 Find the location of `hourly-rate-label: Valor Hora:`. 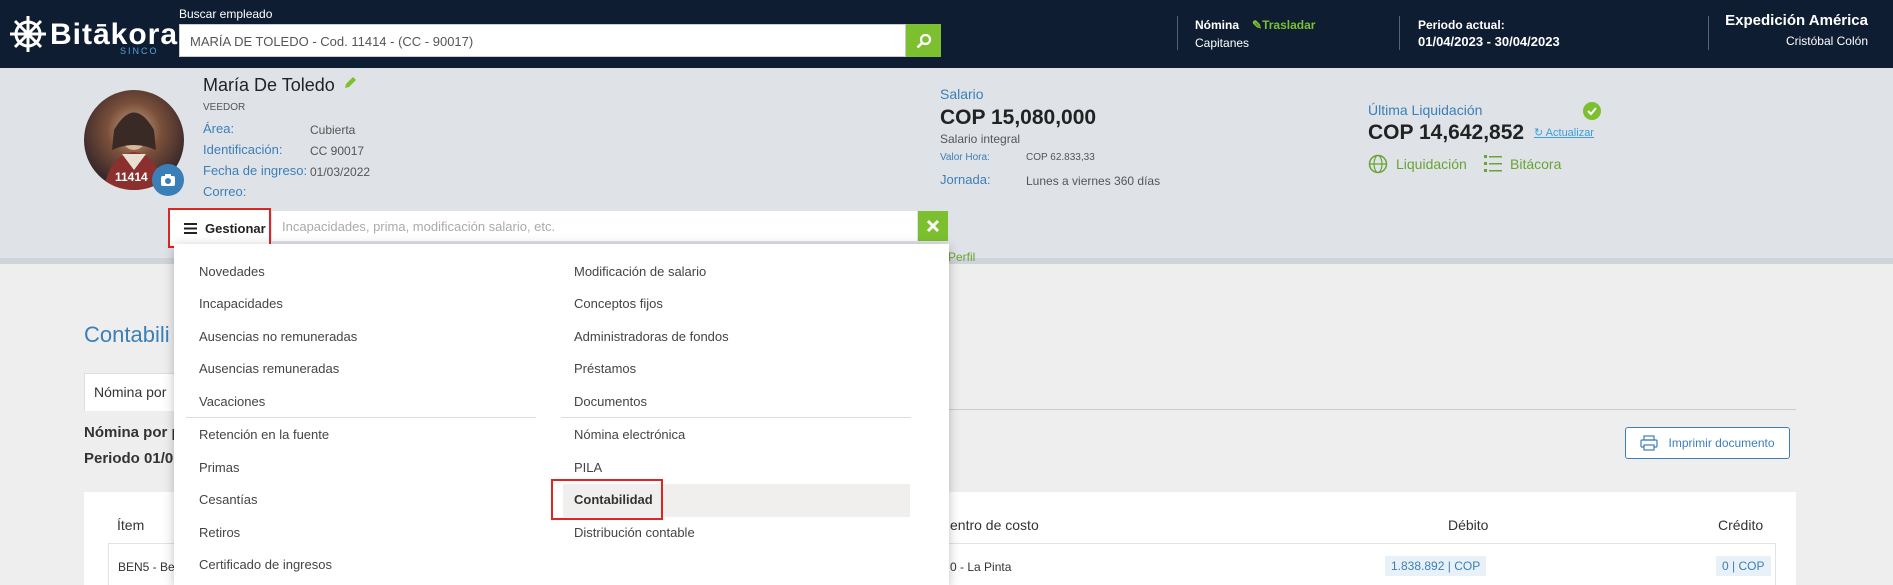

hourly-rate-label: Valor Hora: is located at coordinates (965, 157).